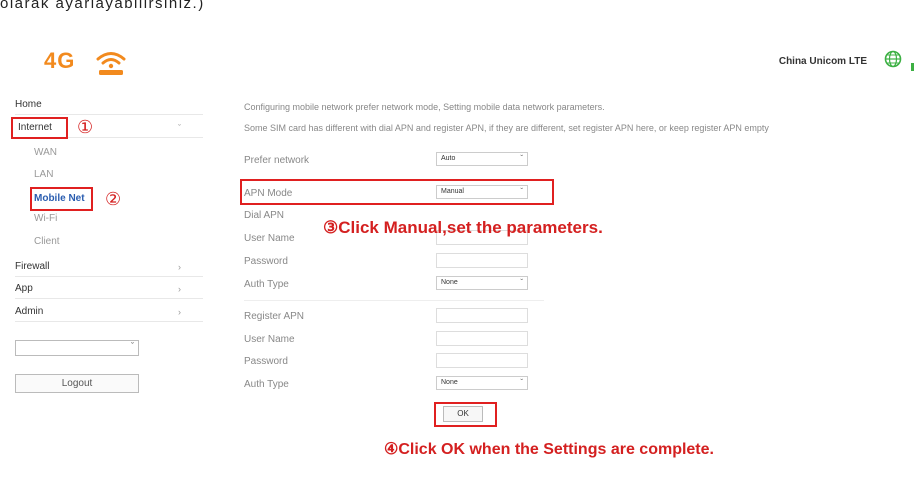 This screenshot has height=478, width=919. I want to click on logo-text: 4G, so click(60, 60).